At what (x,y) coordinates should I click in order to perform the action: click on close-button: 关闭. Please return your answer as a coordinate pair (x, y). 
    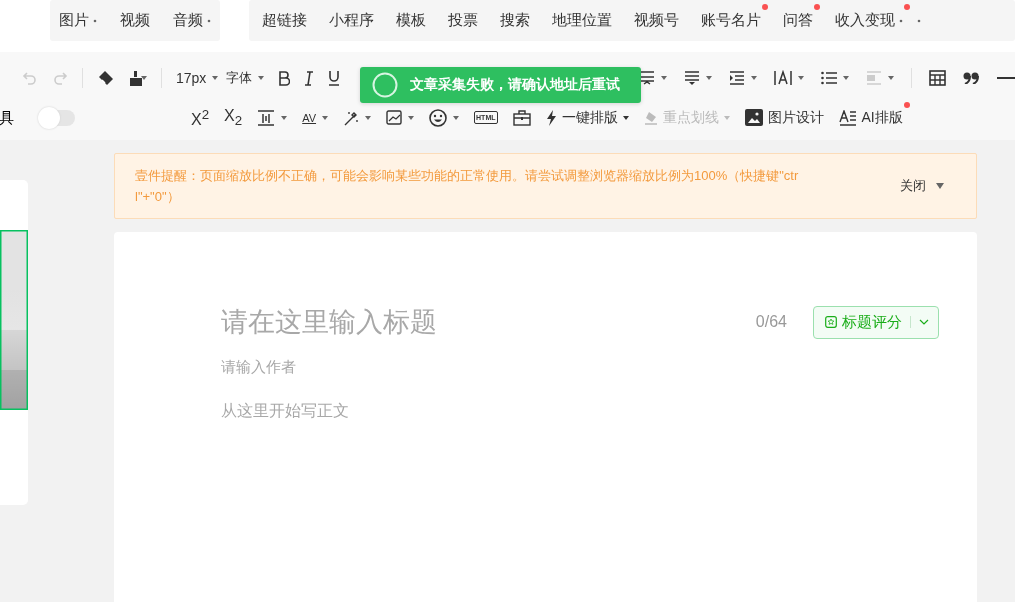
    Looking at the image, I should click on (922, 186).